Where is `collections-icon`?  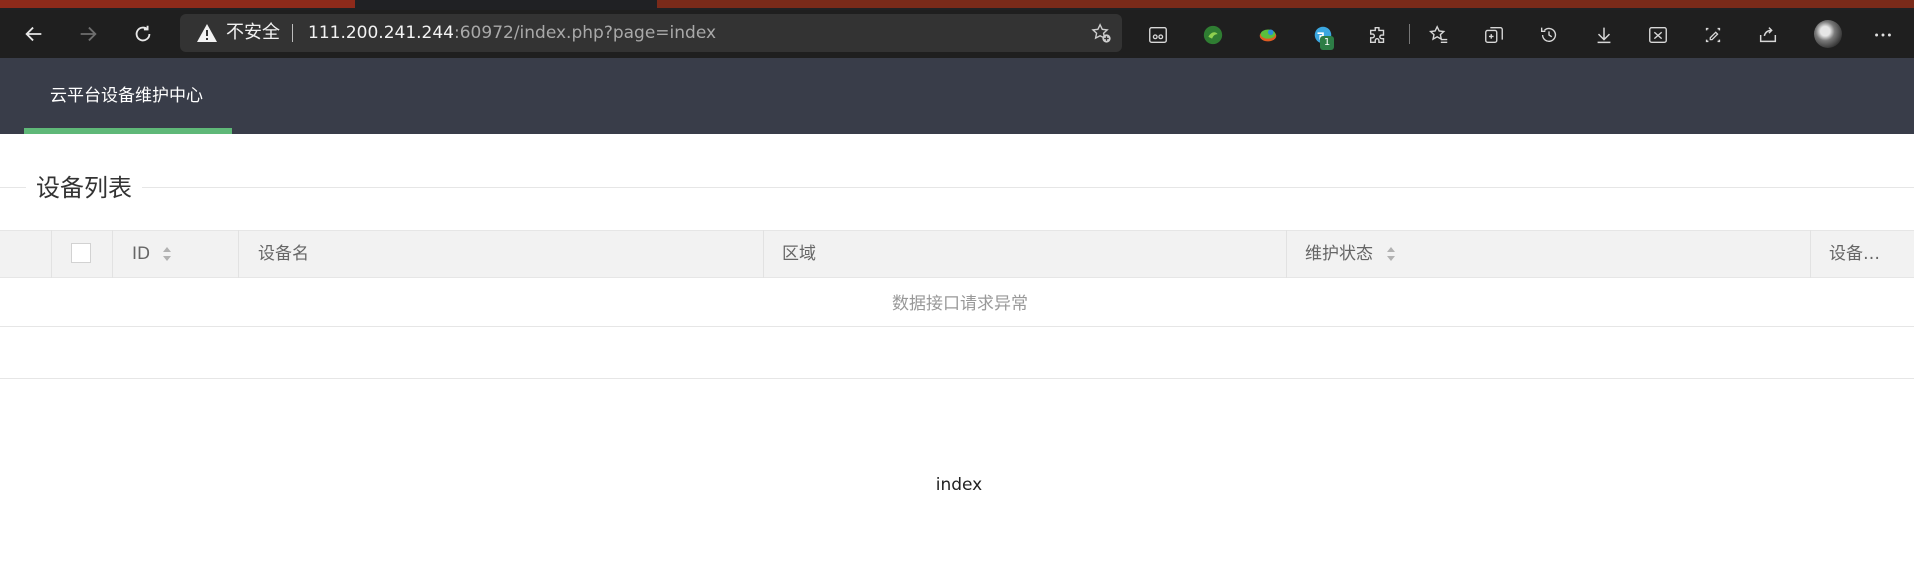 collections-icon is located at coordinates (1494, 35).